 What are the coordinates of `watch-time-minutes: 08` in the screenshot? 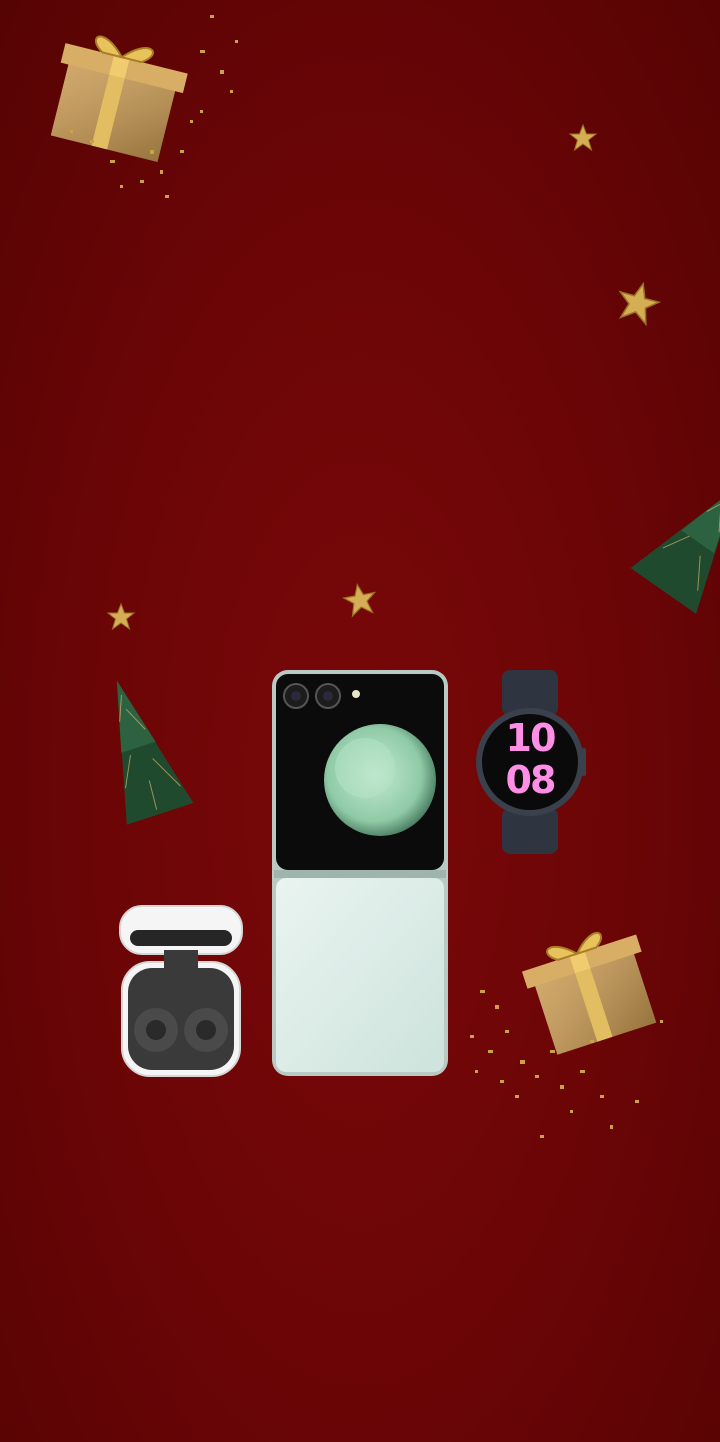 It's located at (531, 780).